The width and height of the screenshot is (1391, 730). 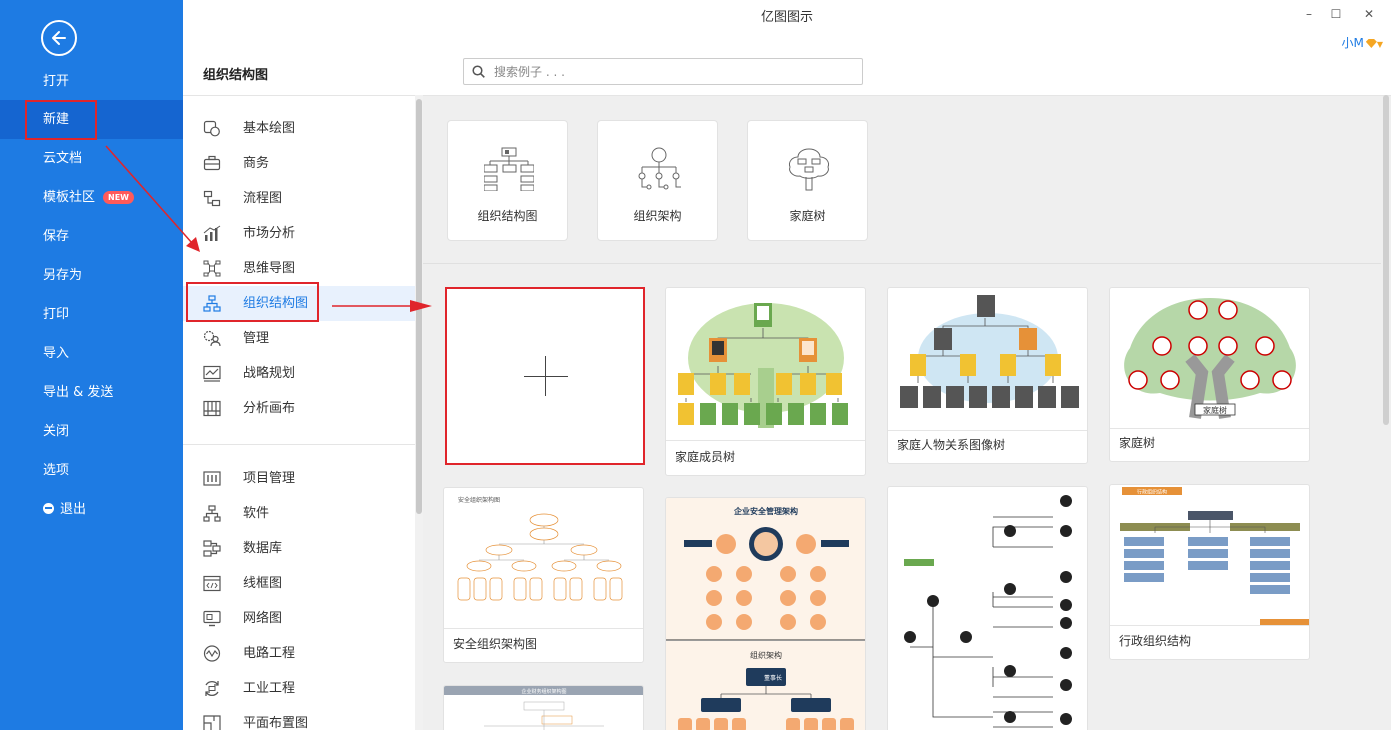 I want to click on category-floor-plan: 平面布置图, so click(x=299, y=718).